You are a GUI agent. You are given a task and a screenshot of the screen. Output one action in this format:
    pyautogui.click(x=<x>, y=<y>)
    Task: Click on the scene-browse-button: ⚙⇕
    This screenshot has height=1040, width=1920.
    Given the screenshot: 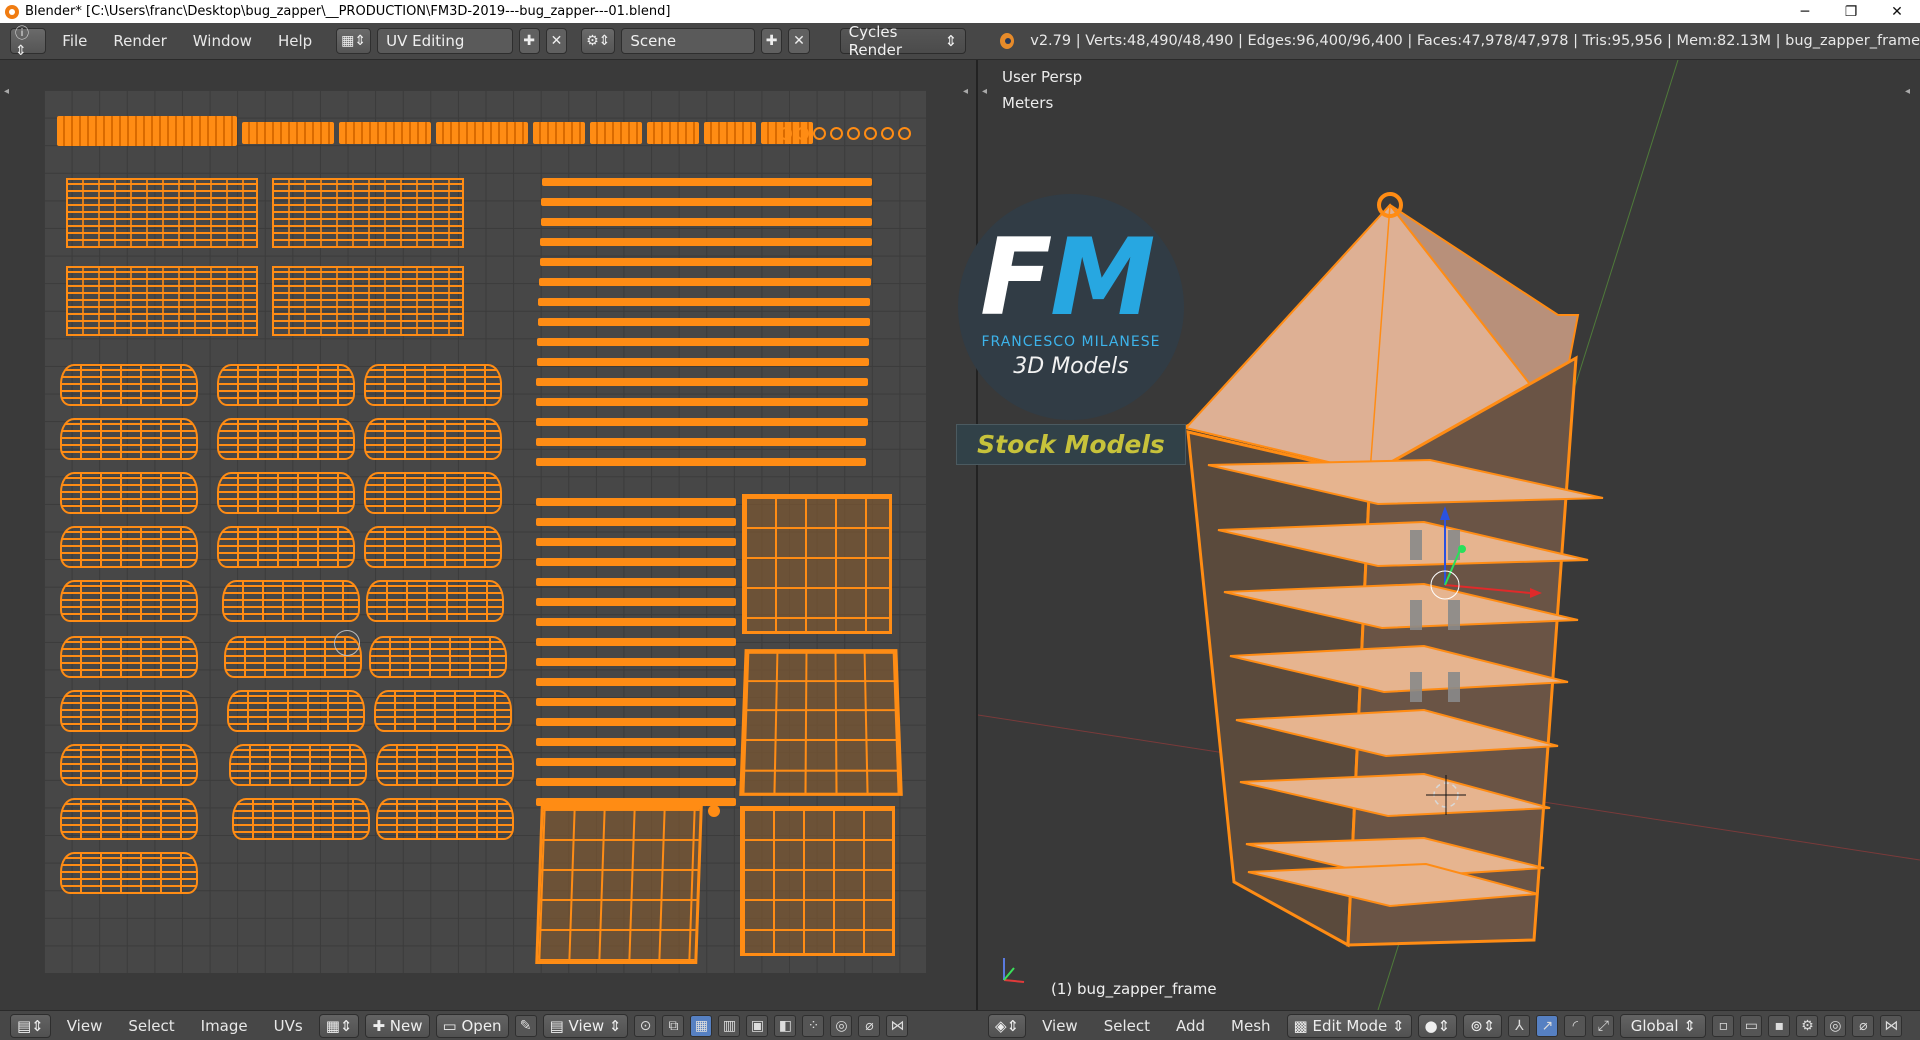 What is the action you would take?
    pyautogui.click(x=598, y=41)
    